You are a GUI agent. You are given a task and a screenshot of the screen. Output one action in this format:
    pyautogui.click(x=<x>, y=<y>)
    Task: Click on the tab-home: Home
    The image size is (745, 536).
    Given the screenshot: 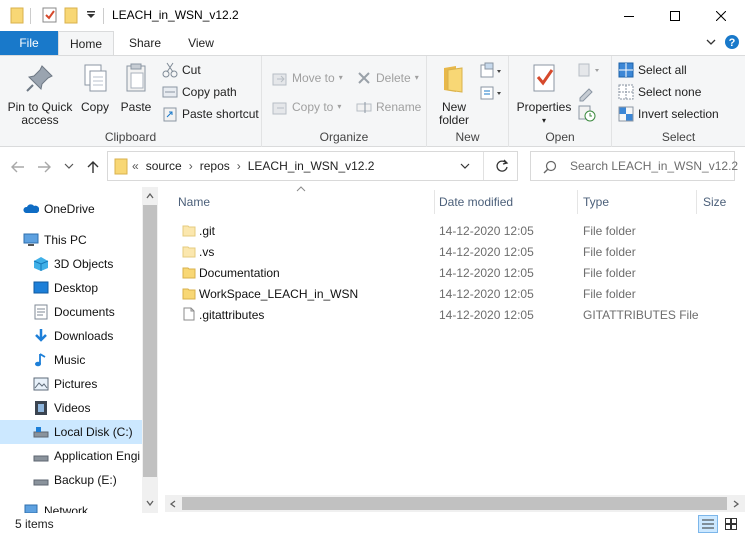 What is the action you would take?
    pyautogui.click(x=86, y=43)
    